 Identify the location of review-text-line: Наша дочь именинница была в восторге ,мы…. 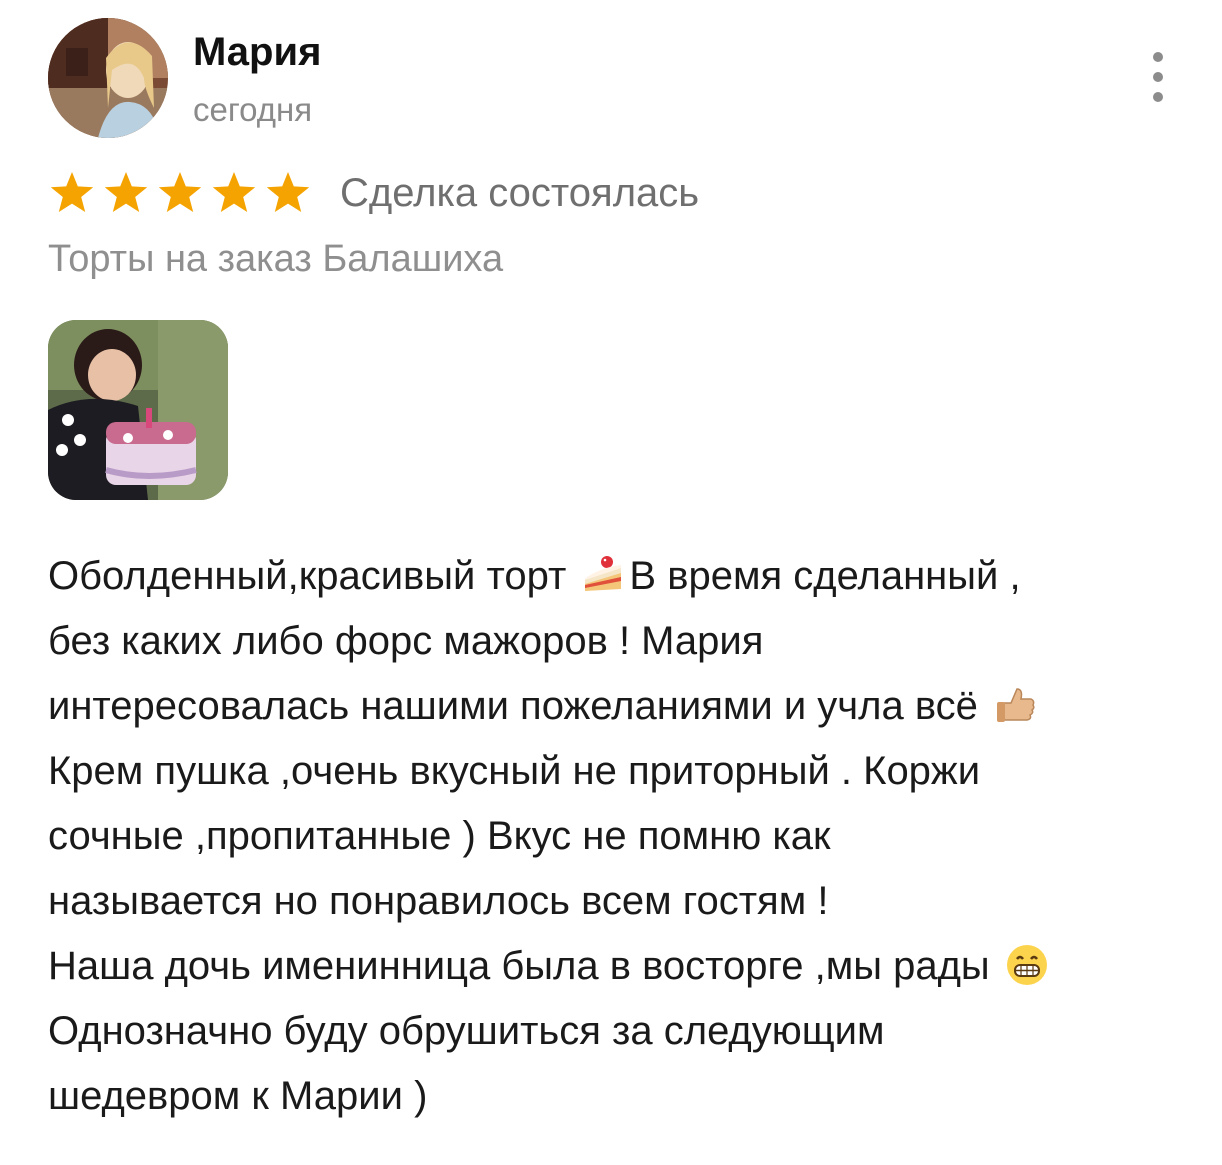
(623, 966).